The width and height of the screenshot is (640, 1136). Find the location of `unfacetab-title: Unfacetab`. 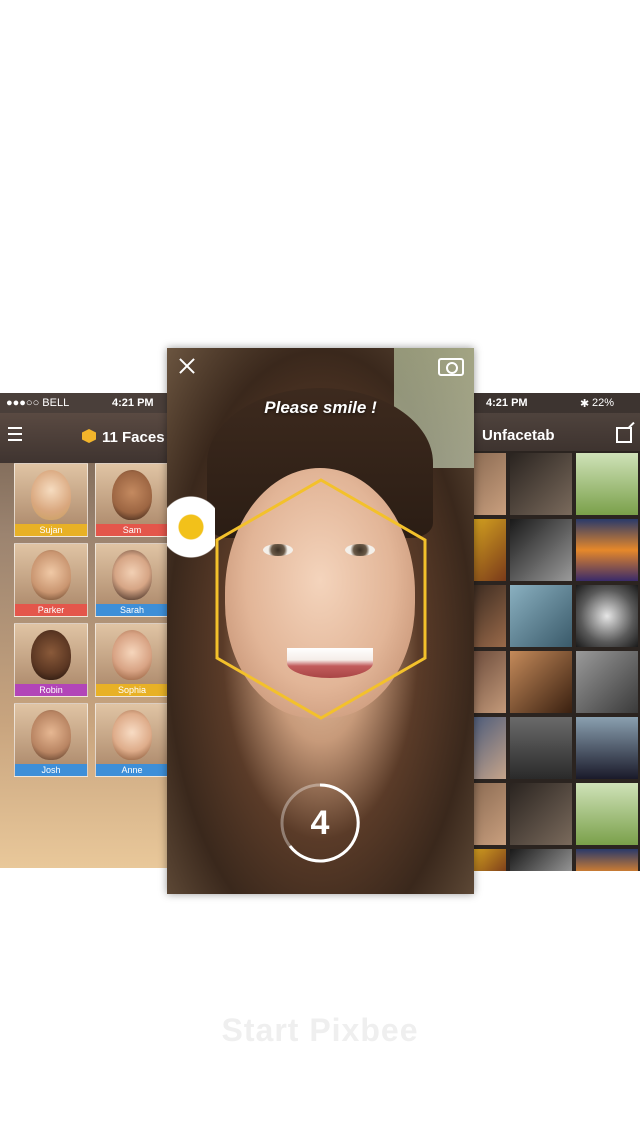

unfacetab-title: Unfacetab is located at coordinates (518, 435).